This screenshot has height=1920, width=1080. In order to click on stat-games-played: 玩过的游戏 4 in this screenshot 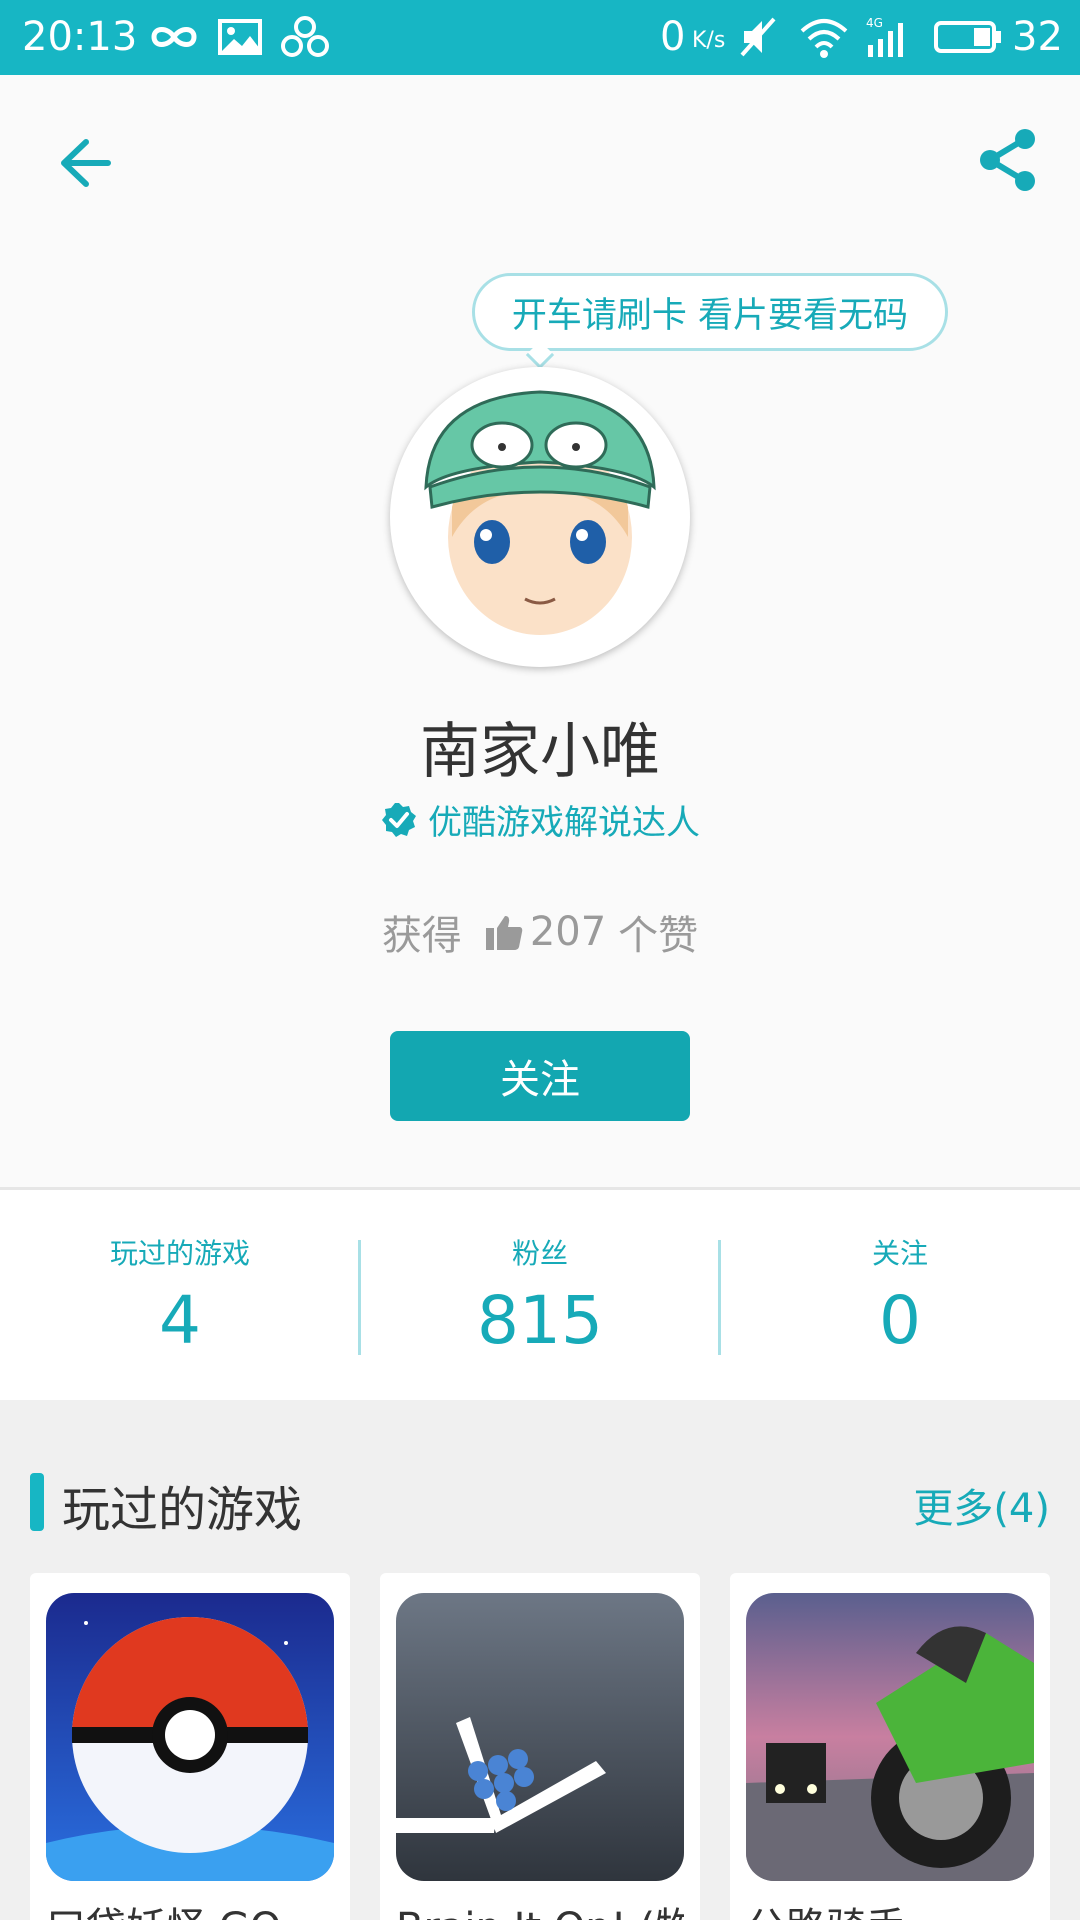, I will do `click(180, 1274)`.